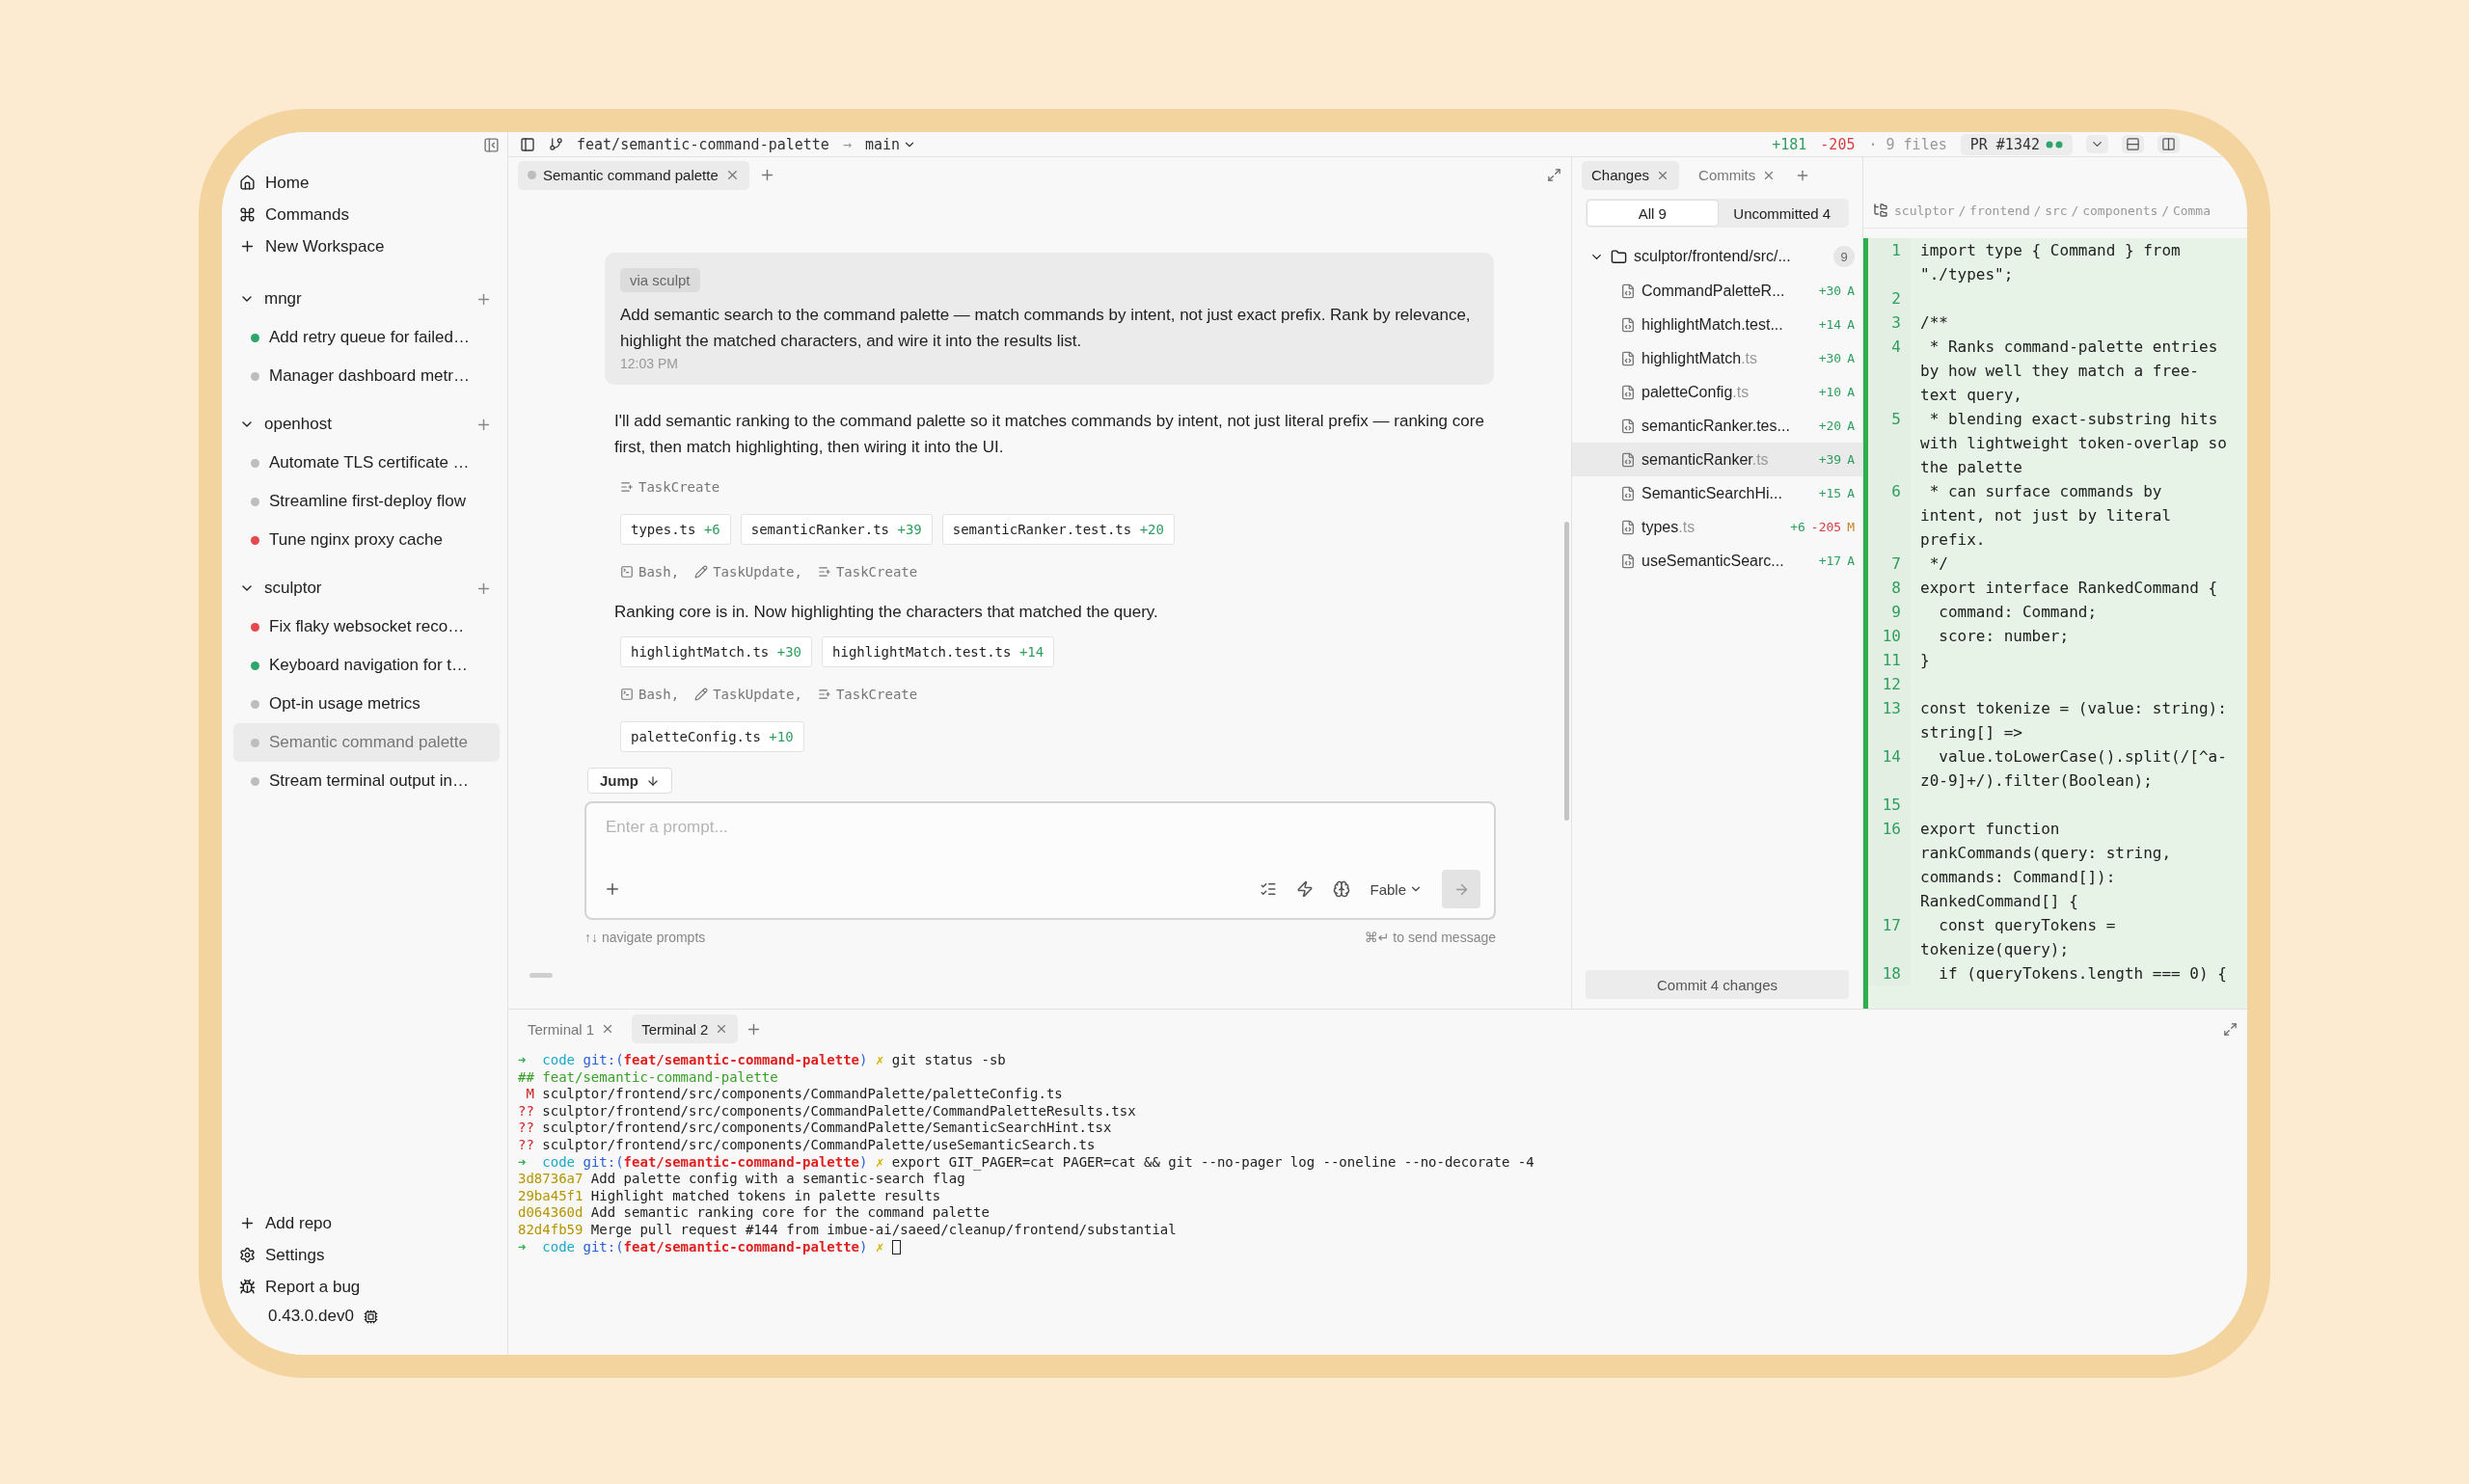 The image size is (2469, 1484). What do you see at coordinates (1838, 144) in the screenshot?
I see `removed-count: -205` at bounding box center [1838, 144].